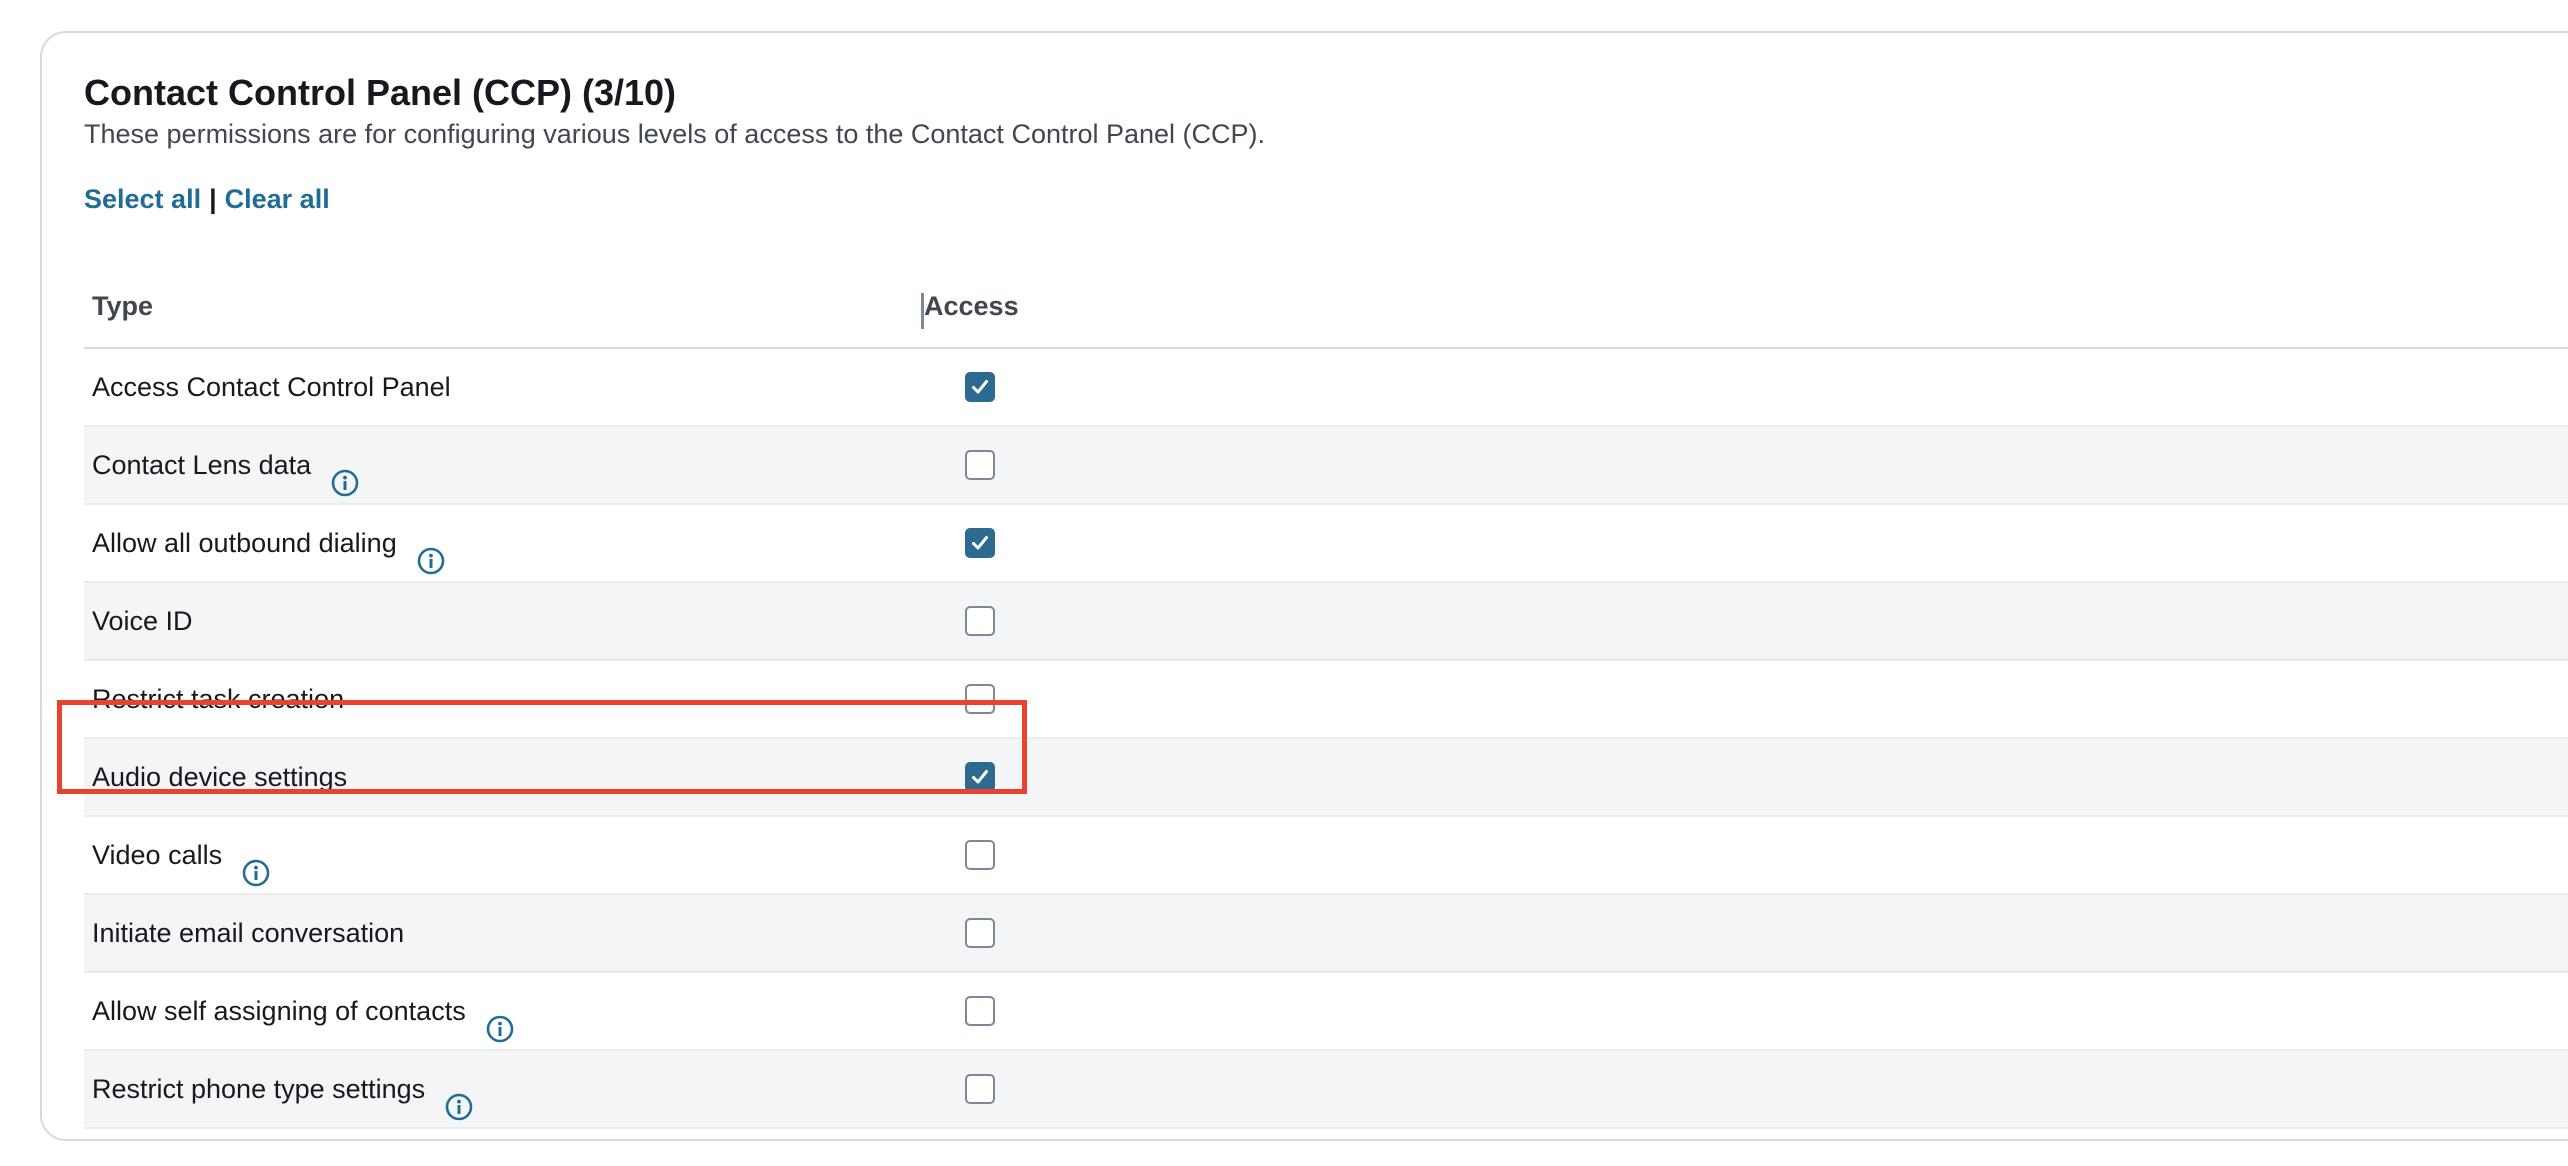  What do you see at coordinates (1326, 388) in the screenshot?
I see `table-row: Access Contact Control Panel` at bounding box center [1326, 388].